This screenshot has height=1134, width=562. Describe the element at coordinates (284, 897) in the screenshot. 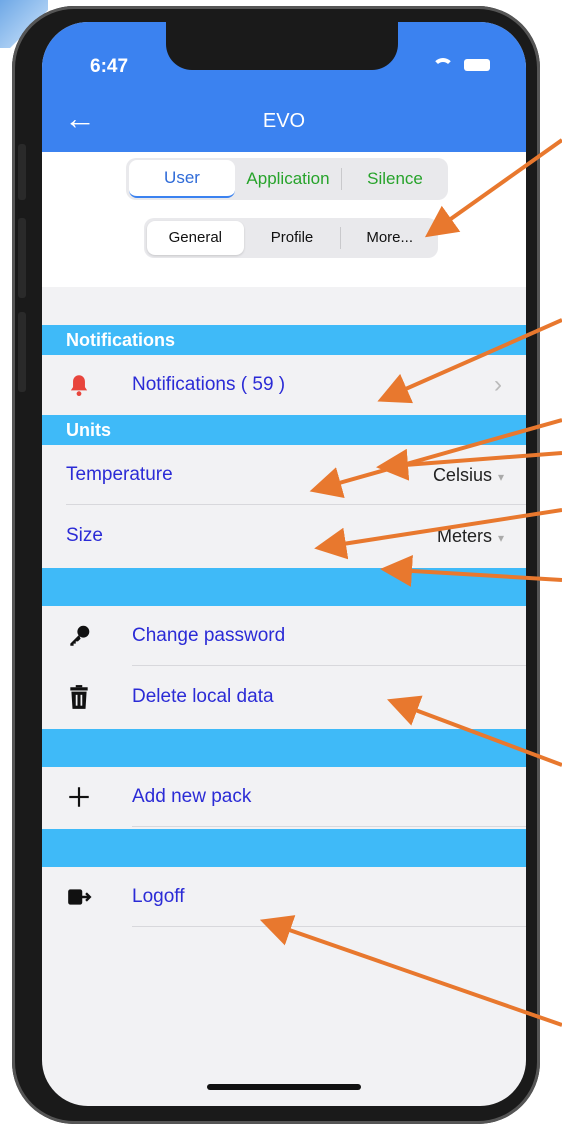

I see `logoff-row: Logoff` at that location.